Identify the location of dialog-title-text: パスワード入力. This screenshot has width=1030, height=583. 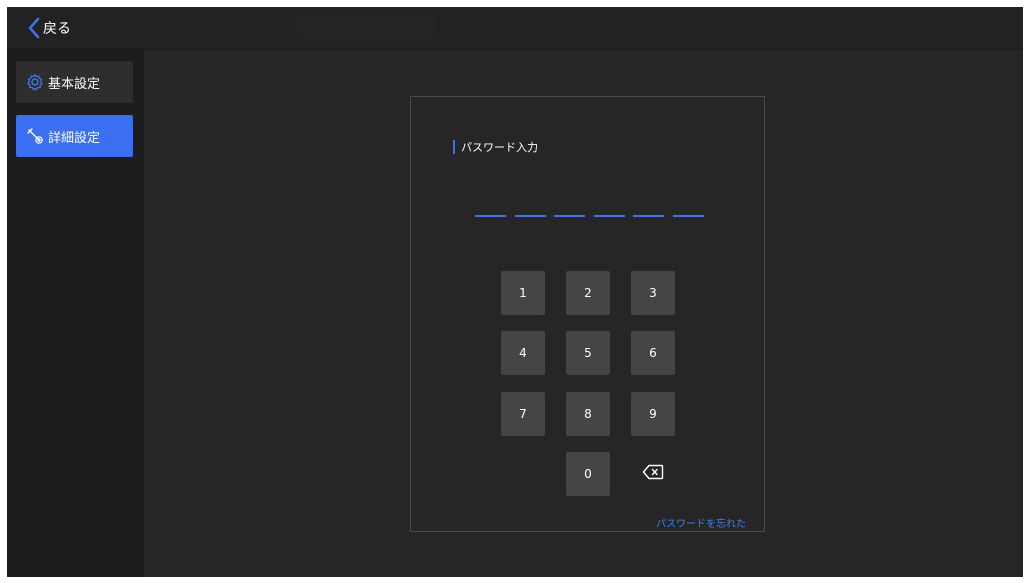
(499, 147).